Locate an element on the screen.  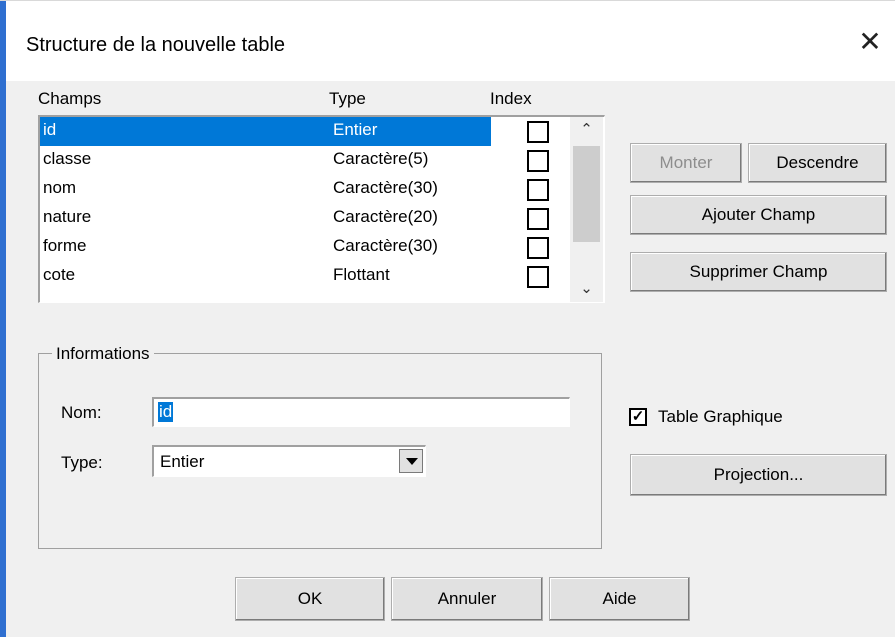
dialog-title: Structure de la nouvelle table is located at coordinates (156, 45).